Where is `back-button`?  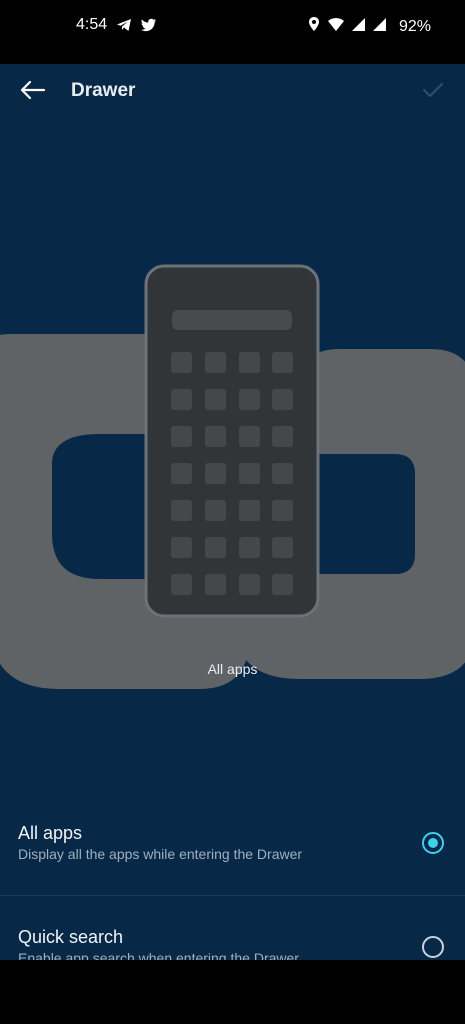
back-button is located at coordinates (34, 92).